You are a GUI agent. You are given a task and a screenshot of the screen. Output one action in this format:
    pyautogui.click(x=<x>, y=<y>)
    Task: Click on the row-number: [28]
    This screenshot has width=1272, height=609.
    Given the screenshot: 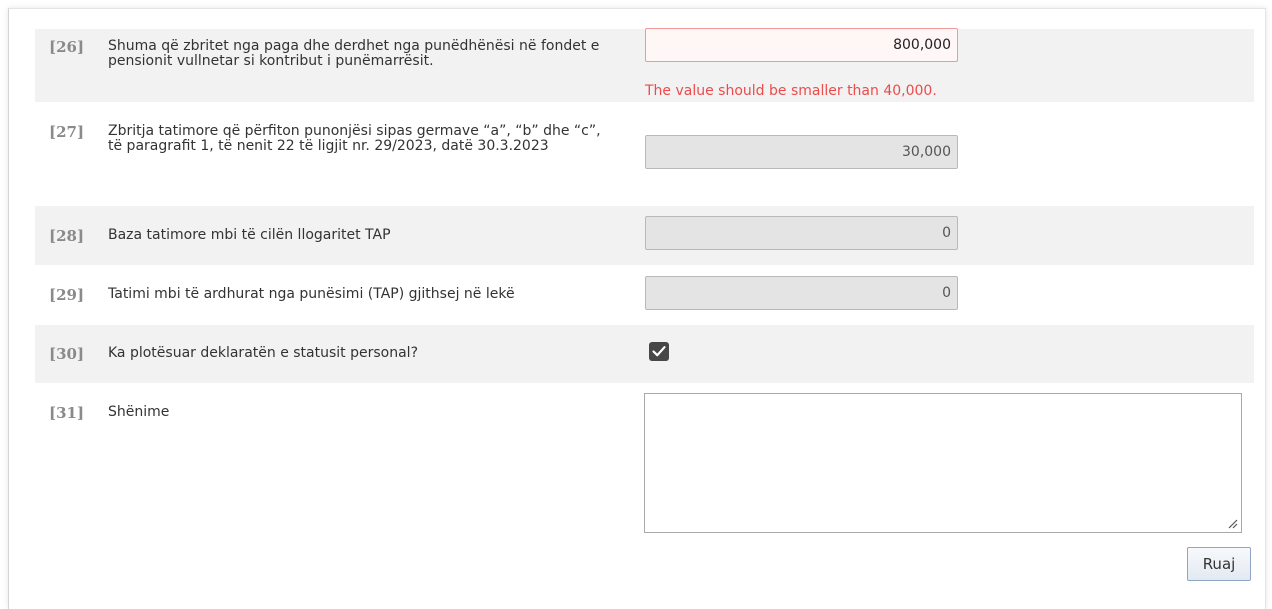 What is the action you would take?
    pyautogui.click(x=67, y=236)
    